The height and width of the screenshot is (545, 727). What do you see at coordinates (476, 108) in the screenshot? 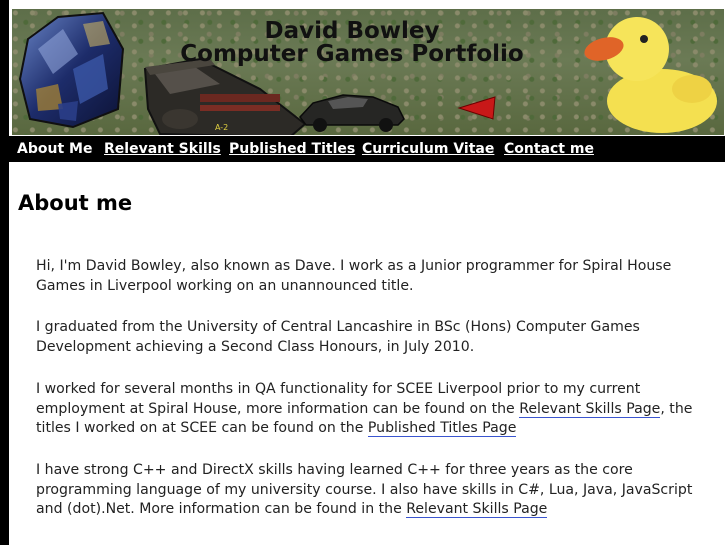
I see `red-arrow-image` at bounding box center [476, 108].